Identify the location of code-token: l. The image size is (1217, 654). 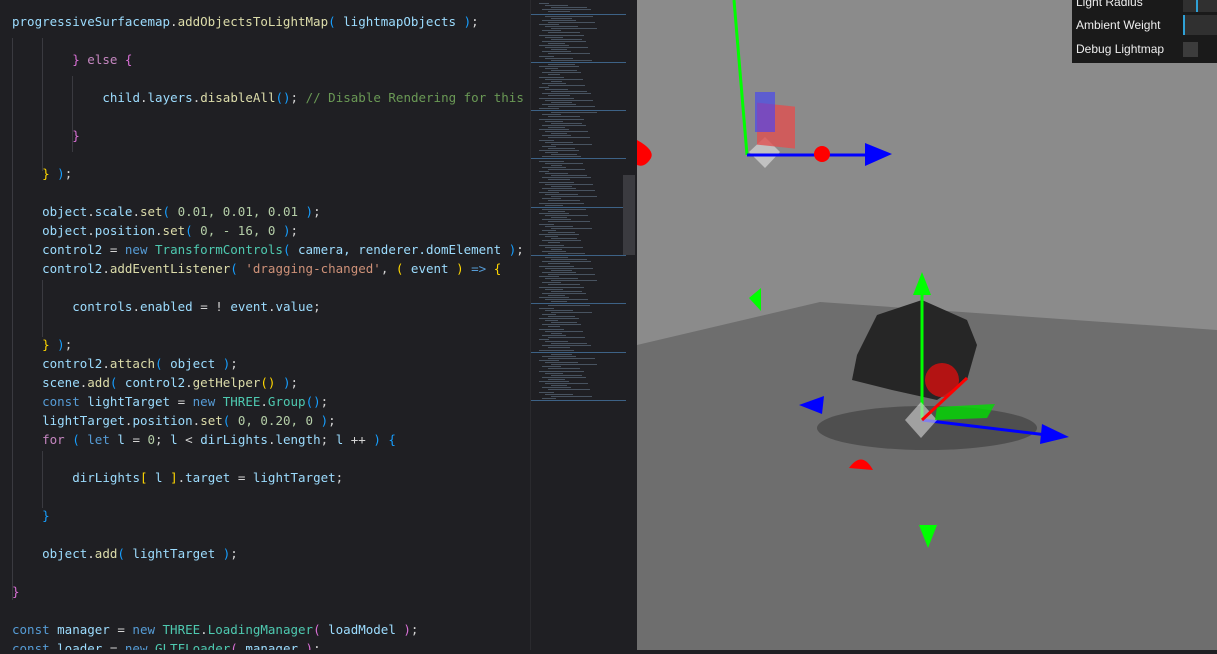
(121, 439).